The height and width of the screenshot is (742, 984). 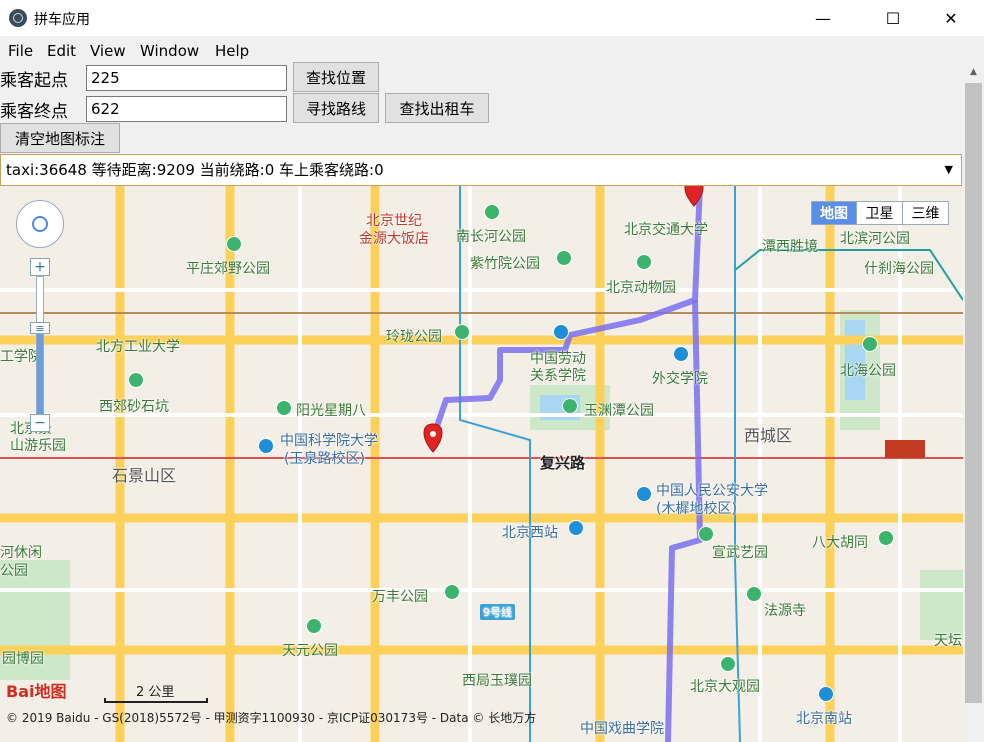 I want to click on map-label: 北京交通大学, so click(x=666, y=230).